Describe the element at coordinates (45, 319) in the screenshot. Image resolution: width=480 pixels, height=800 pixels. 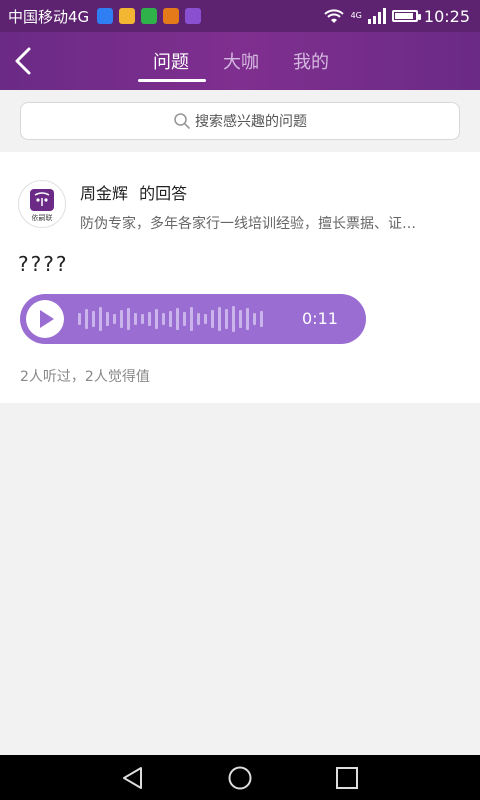
I see `play-icon` at that location.